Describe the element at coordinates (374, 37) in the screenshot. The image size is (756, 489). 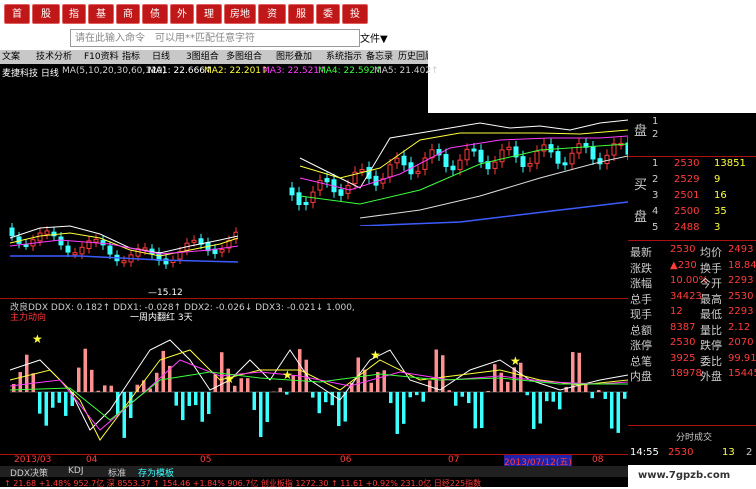
I see `file-menu: 文件▼` at that location.